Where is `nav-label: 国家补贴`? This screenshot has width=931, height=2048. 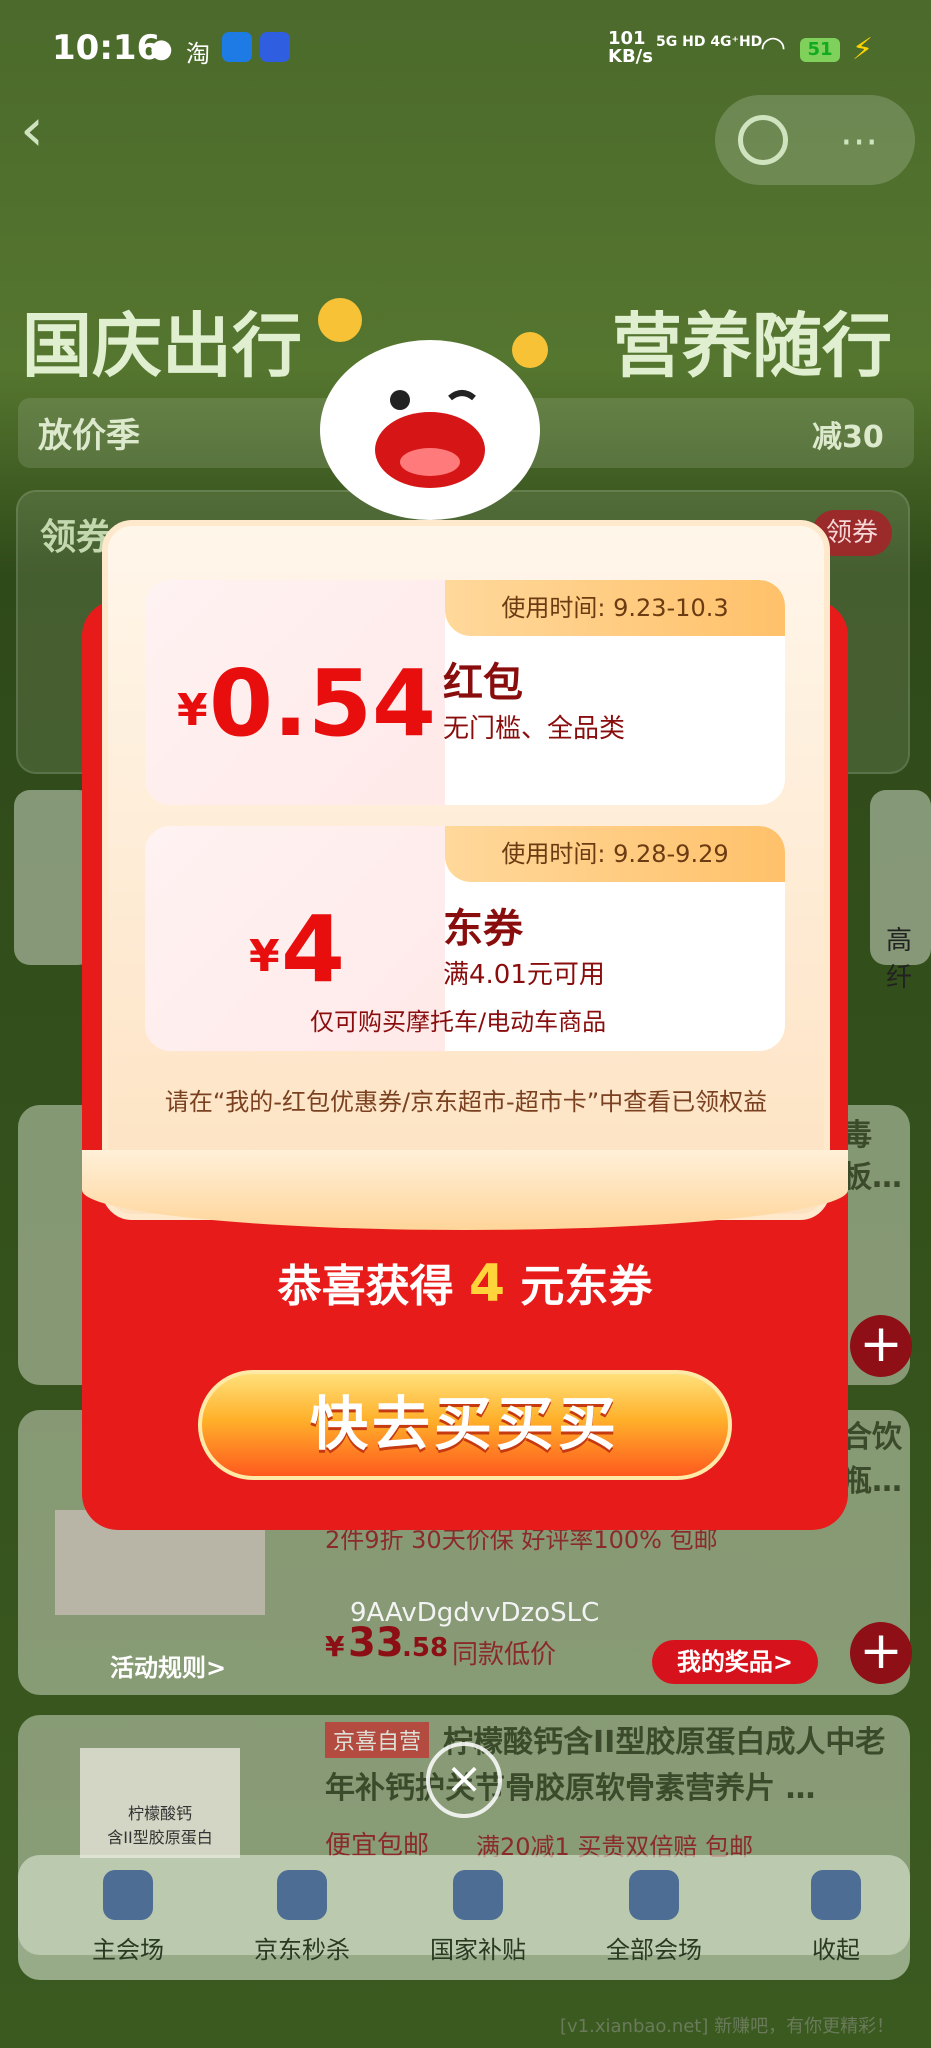 nav-label: 国家补贴 is located at coordinates (478, 1950).